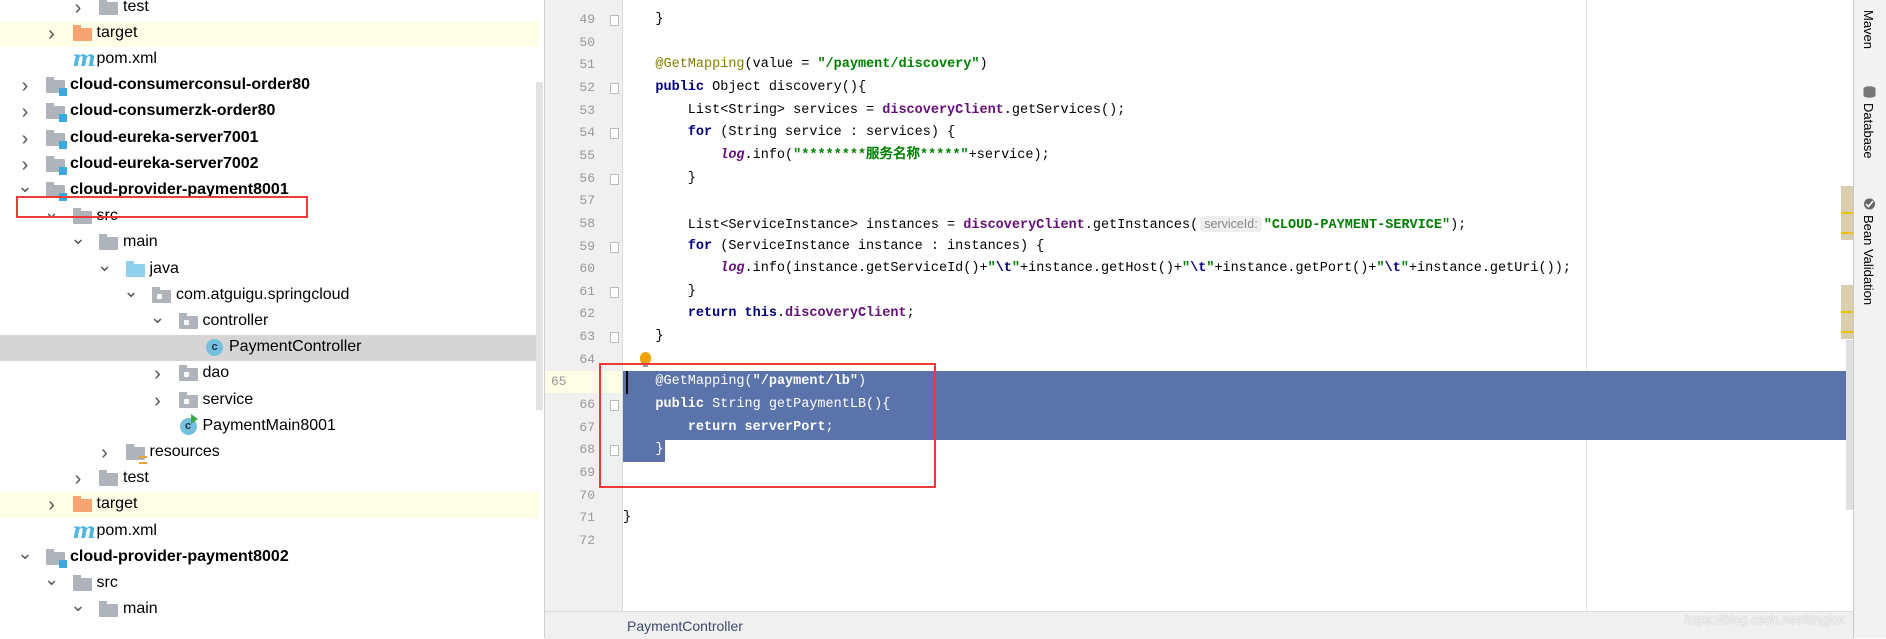  I want to click on tree-item: ⌄ controller, so click(269, 321).